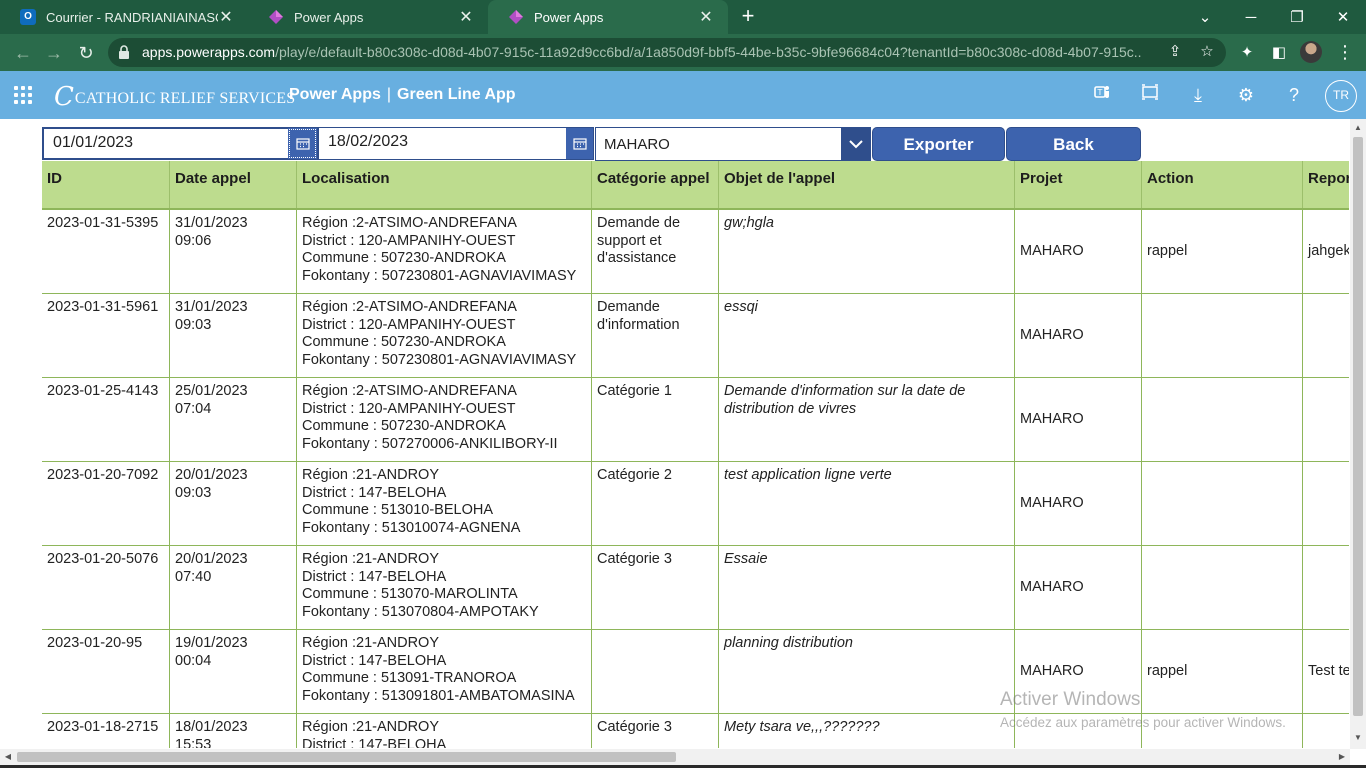  Describe the element at coordinates (211, 307) in the screenshot. I see `cell-date-day: 31/01/2023` at that location.